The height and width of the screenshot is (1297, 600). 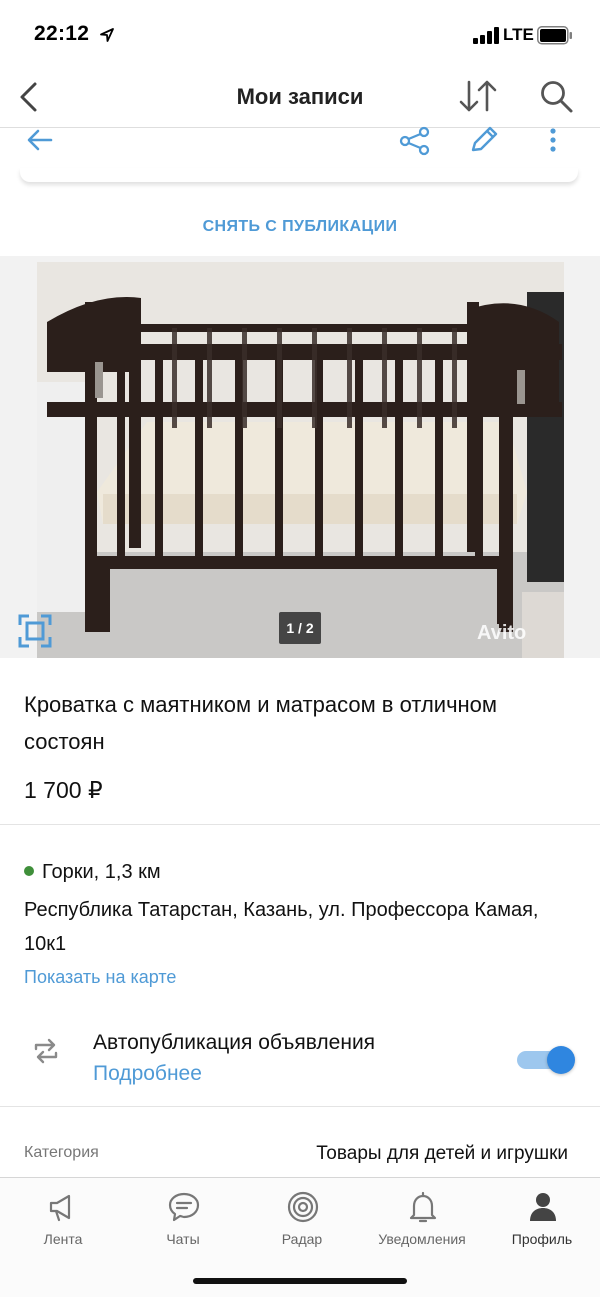 I want to click on navigation-bar: Мои записи, so click(x=300, y=99).